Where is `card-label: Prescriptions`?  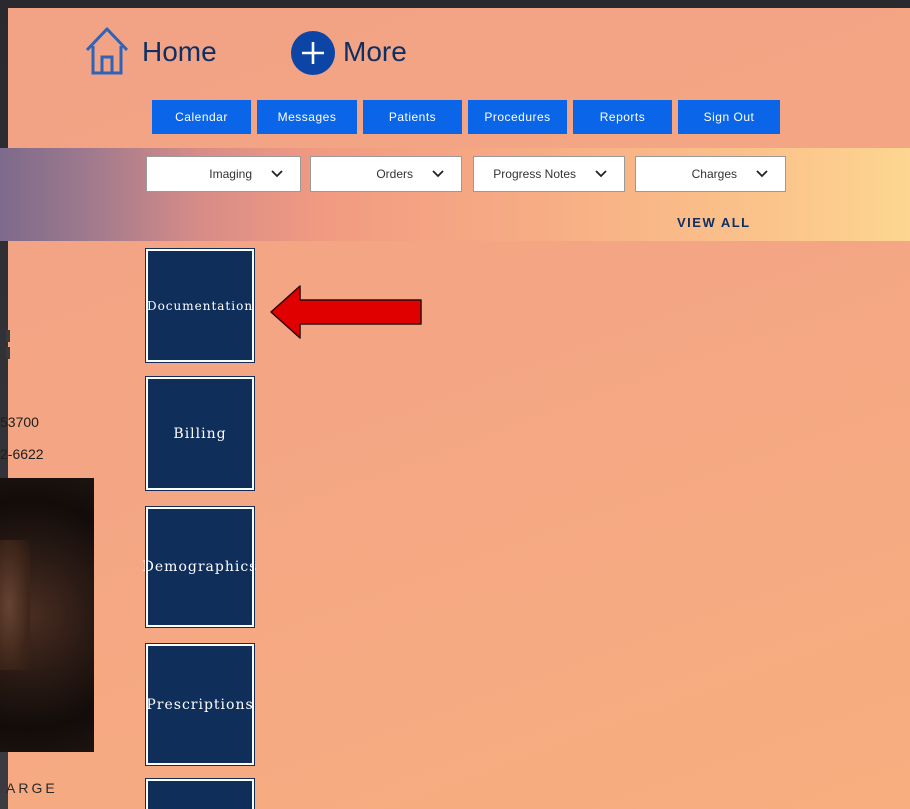
card-label: Prescriptions is located at coordinates (200, 704).